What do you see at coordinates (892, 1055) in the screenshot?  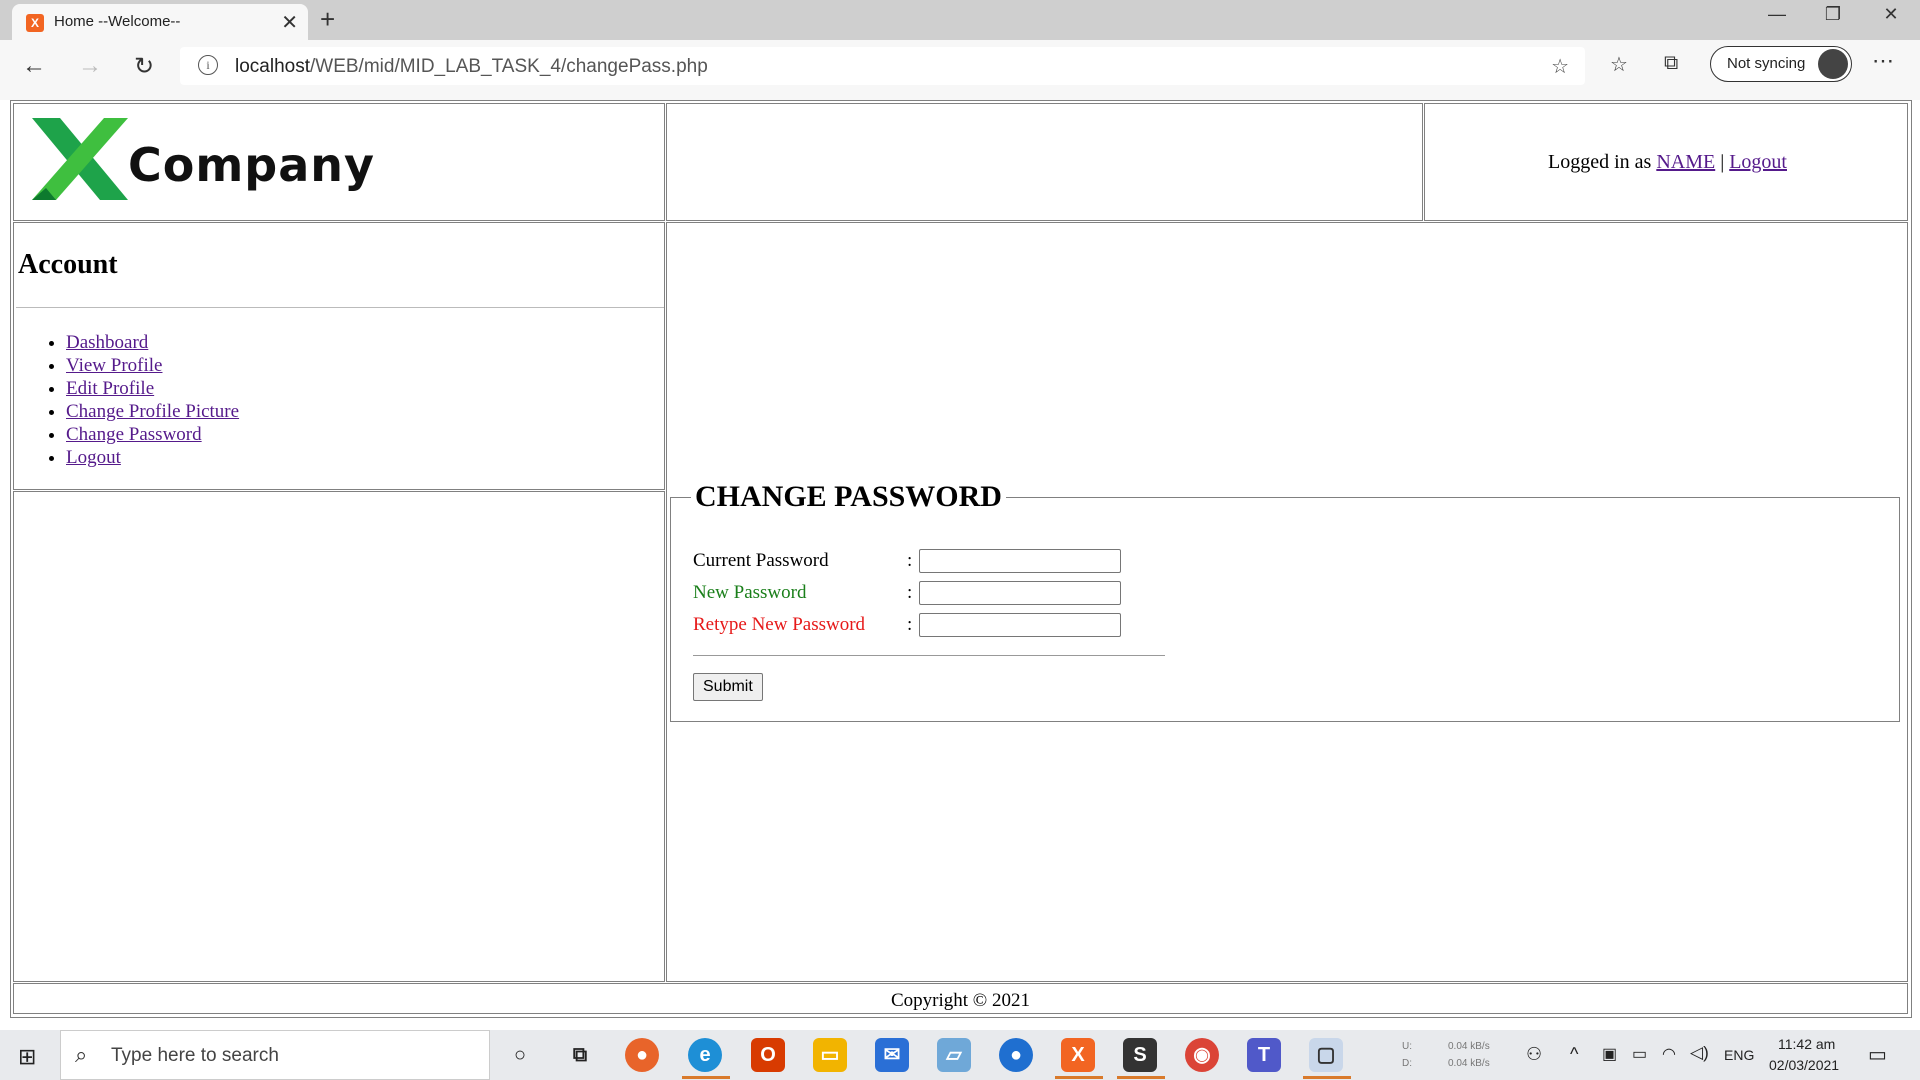 I see `mail-icon: ✉` at bounding box center [892, 1055].